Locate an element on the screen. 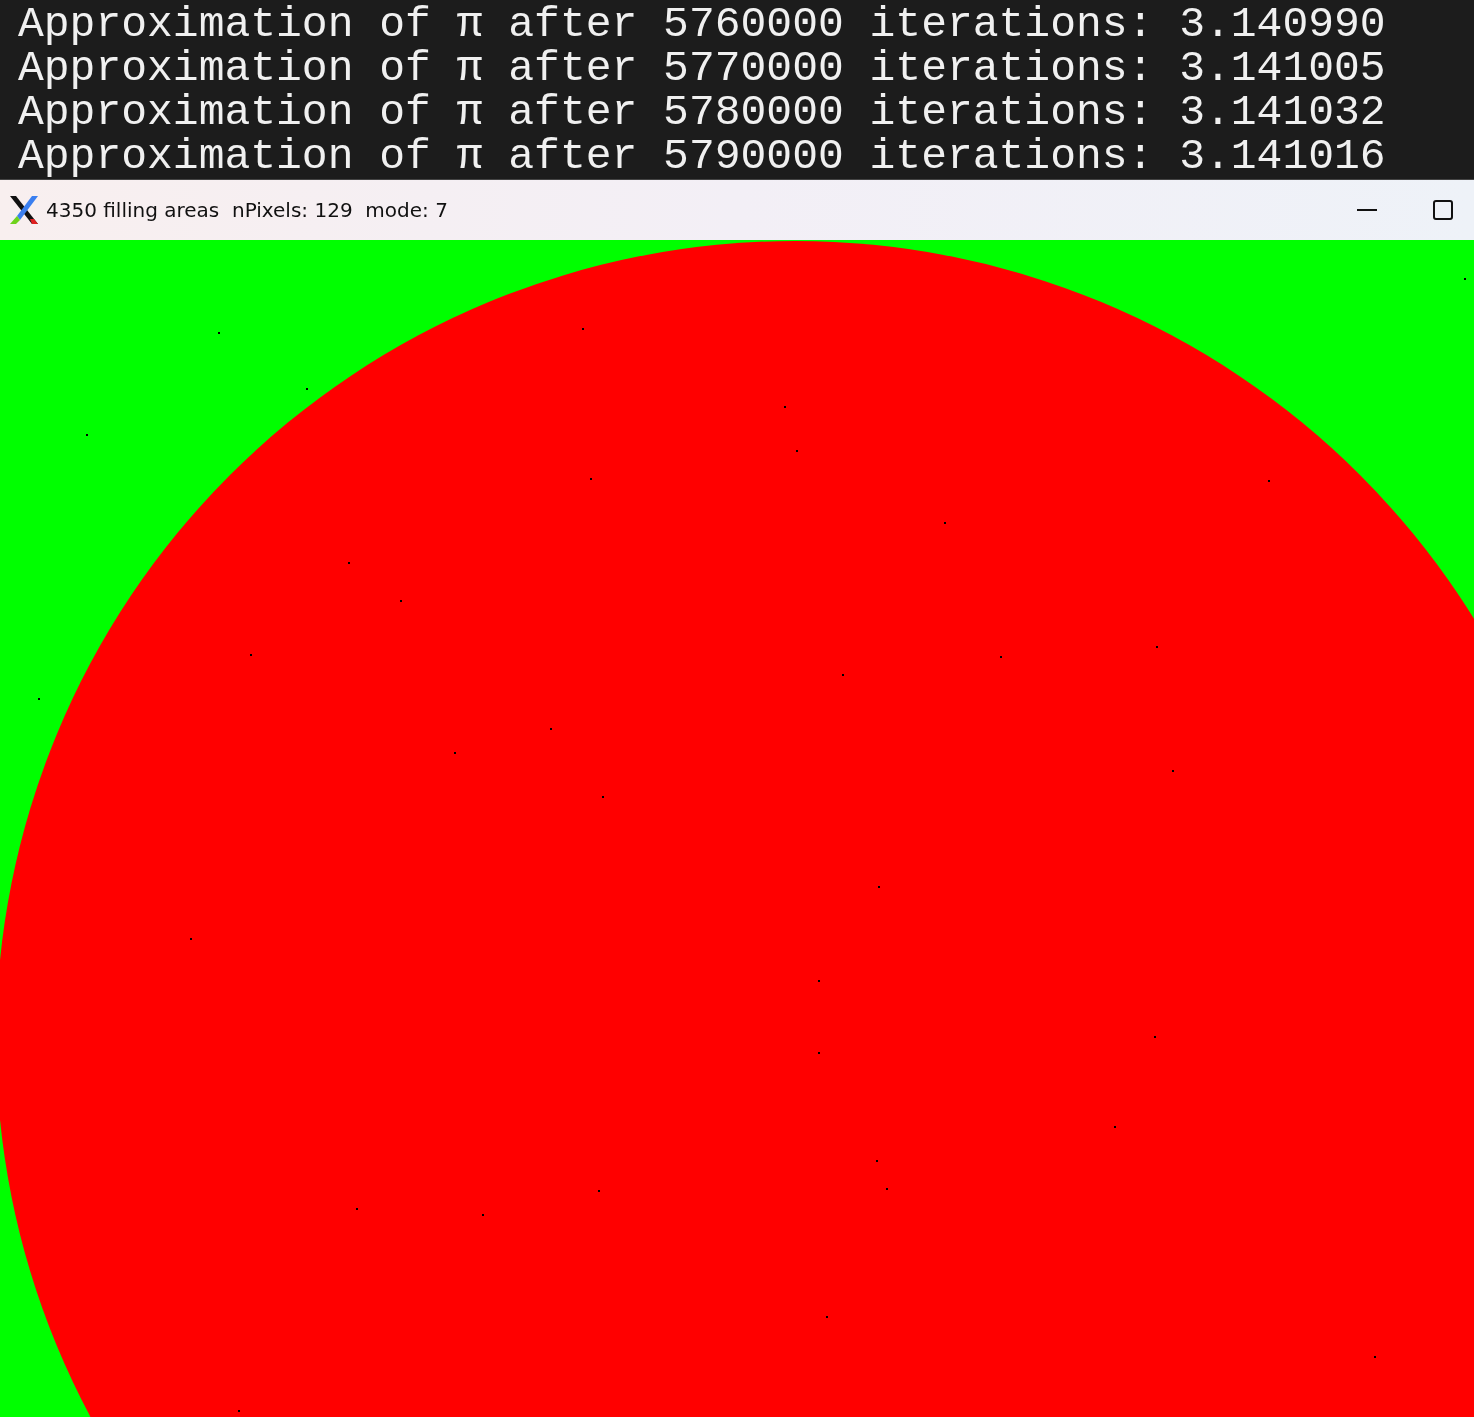  terminal-line: Approximation of π after 5780000 iterations: 3.141032 is located at coordinates (702, 113).